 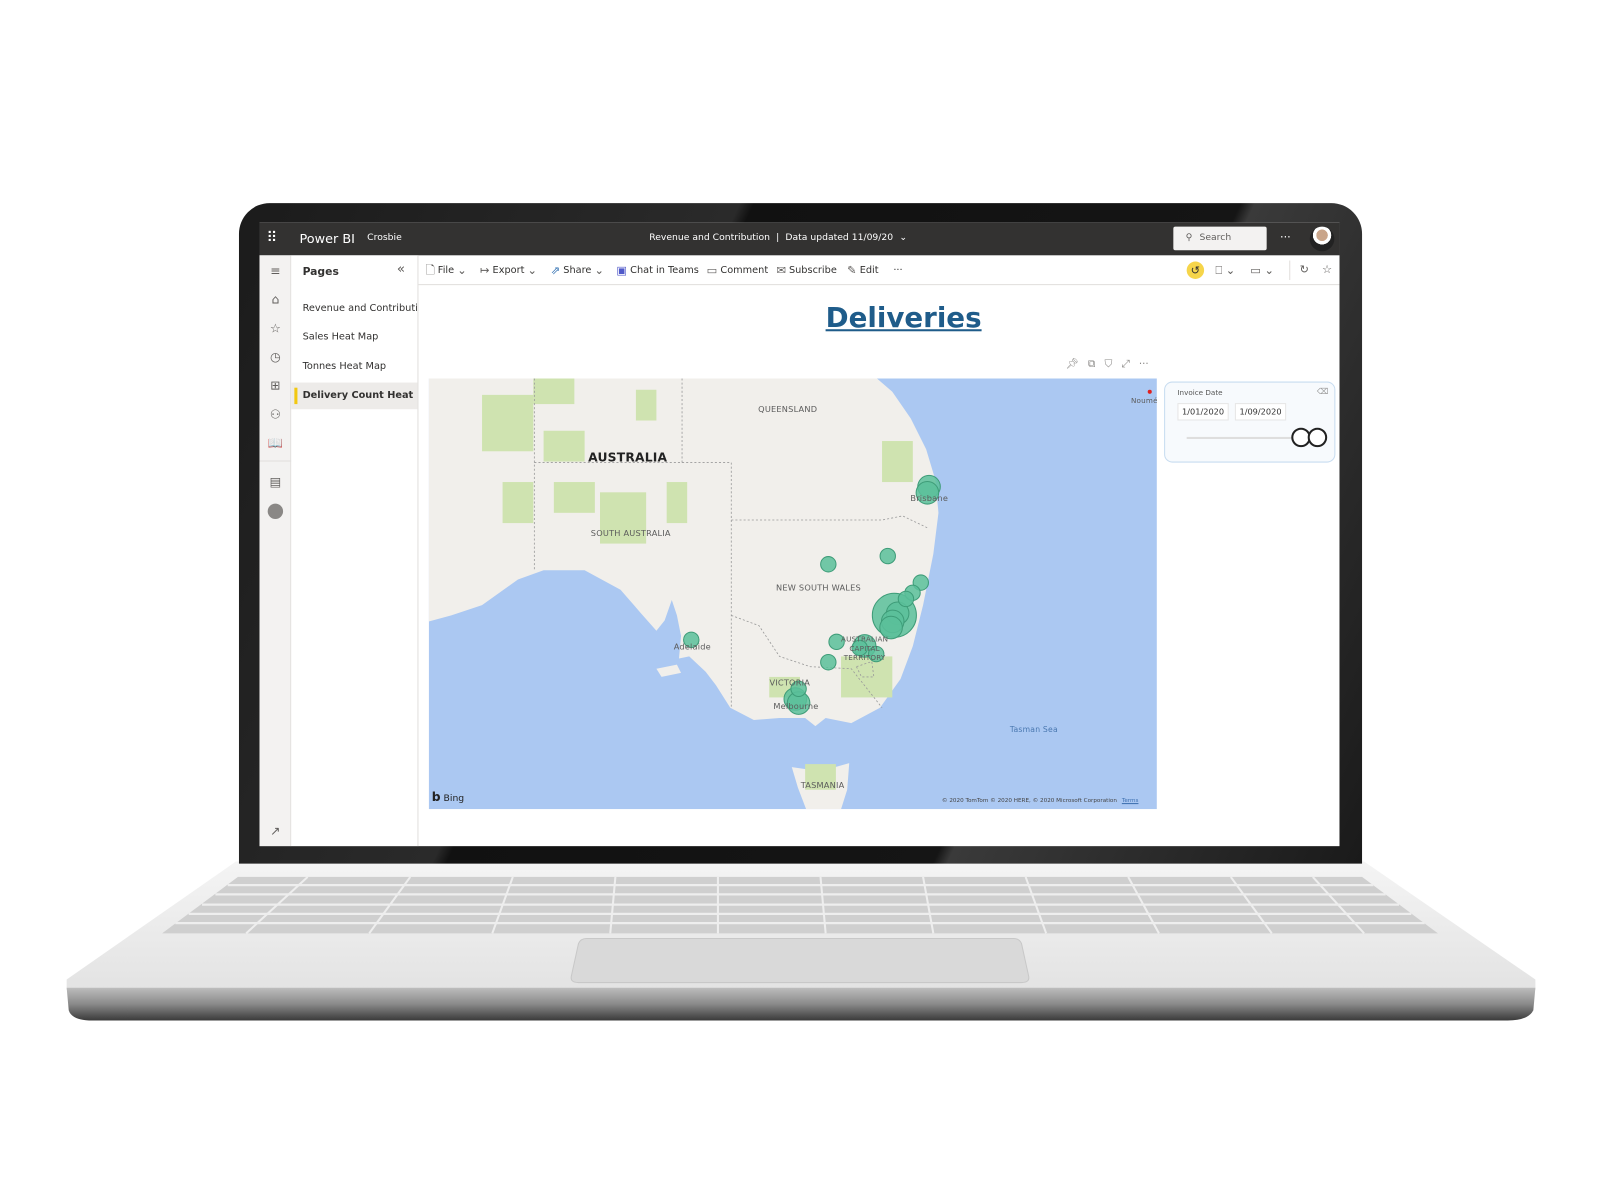 What do you see at coordinates (320, 271) in the screenshot?
I see `pages-header: Pages` at bounding box center [320, 271].